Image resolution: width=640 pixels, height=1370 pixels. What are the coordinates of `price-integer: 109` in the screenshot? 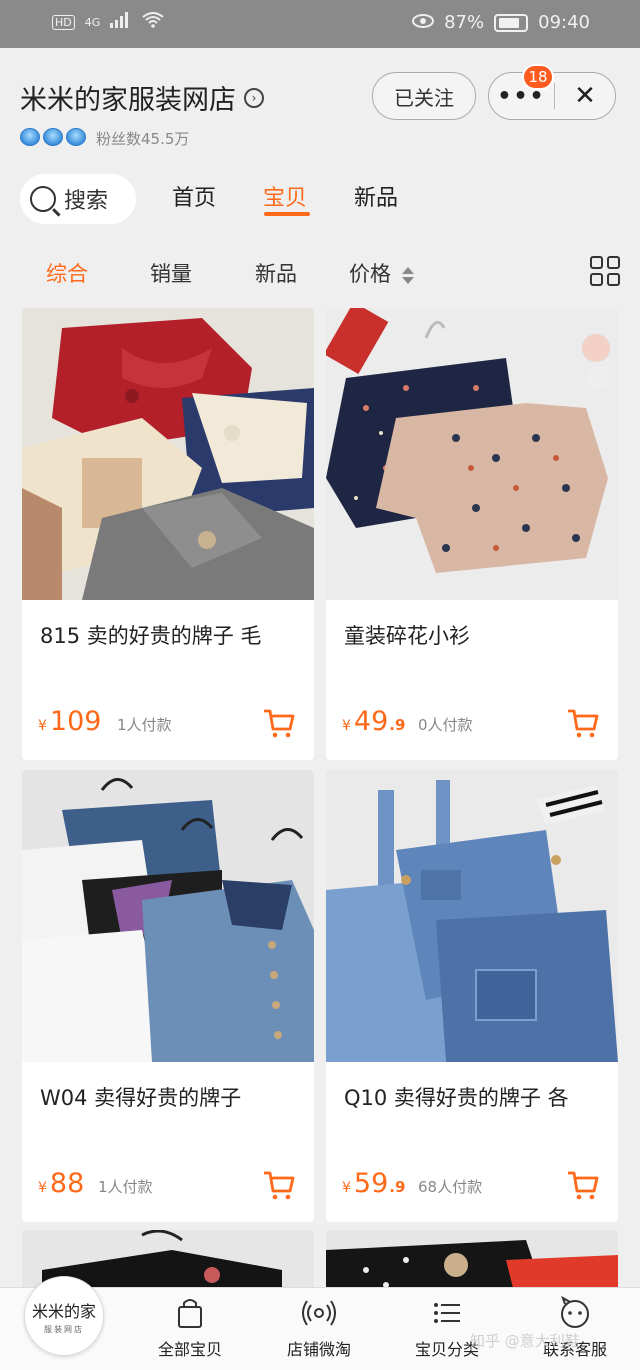 It's located at (75, 721).